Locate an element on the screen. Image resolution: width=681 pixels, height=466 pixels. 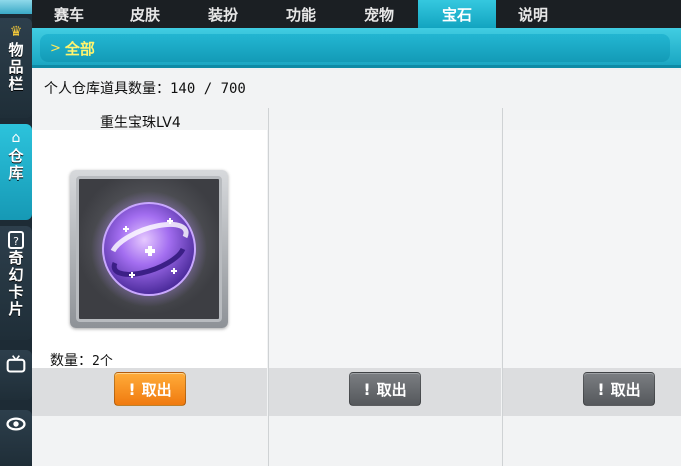
tab-functions: 功能 is located at coordinates (301, 14).